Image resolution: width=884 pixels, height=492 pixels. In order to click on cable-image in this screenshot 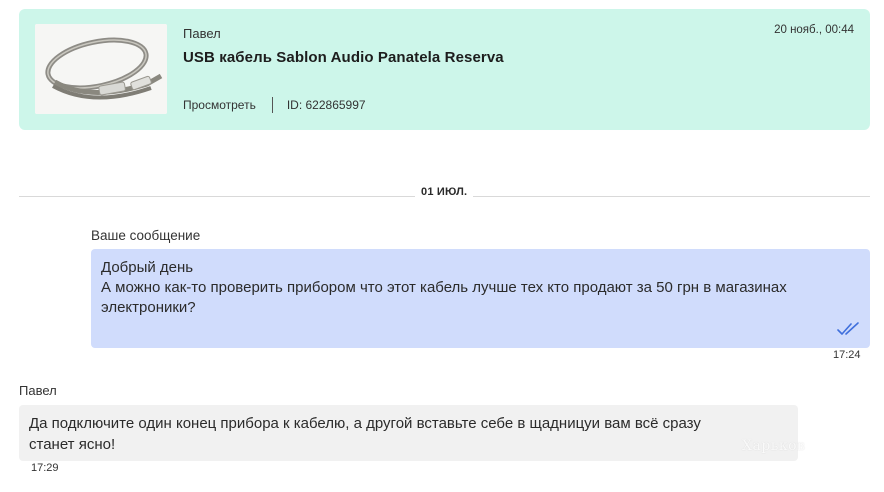, I will do `click(101, 69)`.